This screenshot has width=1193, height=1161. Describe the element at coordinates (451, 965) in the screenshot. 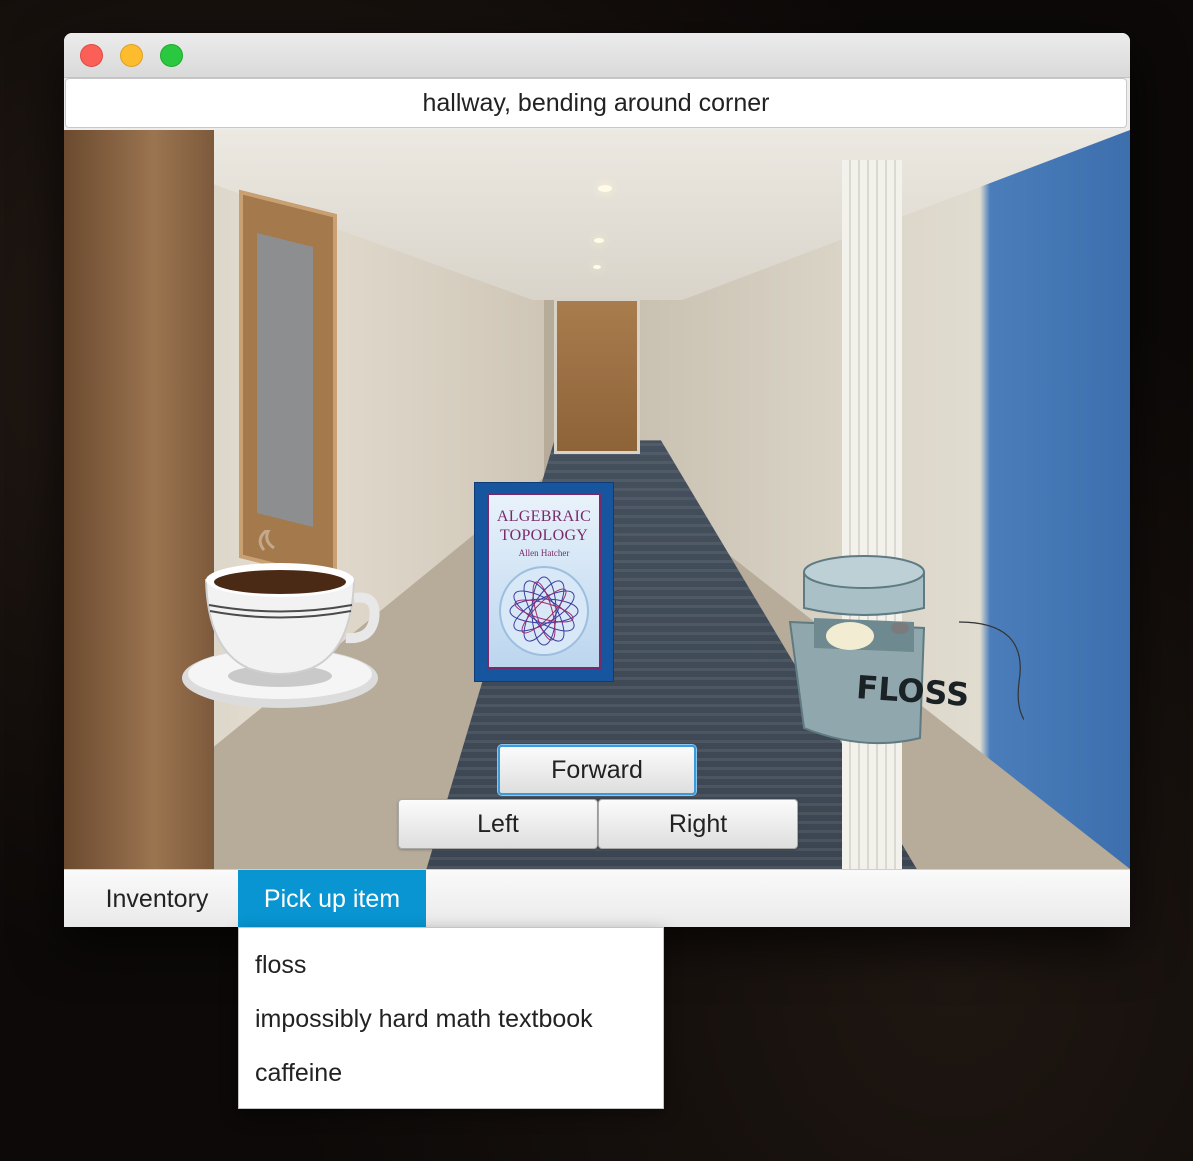

I see `dropdown-item-floss: floss` at that location.